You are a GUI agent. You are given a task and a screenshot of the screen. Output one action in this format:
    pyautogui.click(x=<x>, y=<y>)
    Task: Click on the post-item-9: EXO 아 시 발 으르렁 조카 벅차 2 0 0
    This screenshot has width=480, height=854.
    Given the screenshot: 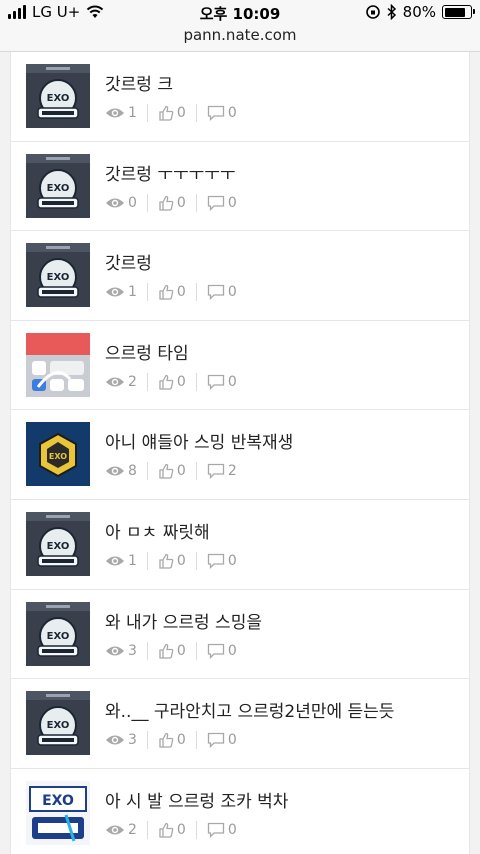 What is the action you would take?
    pyautogui.click(x=240, y=811)
    